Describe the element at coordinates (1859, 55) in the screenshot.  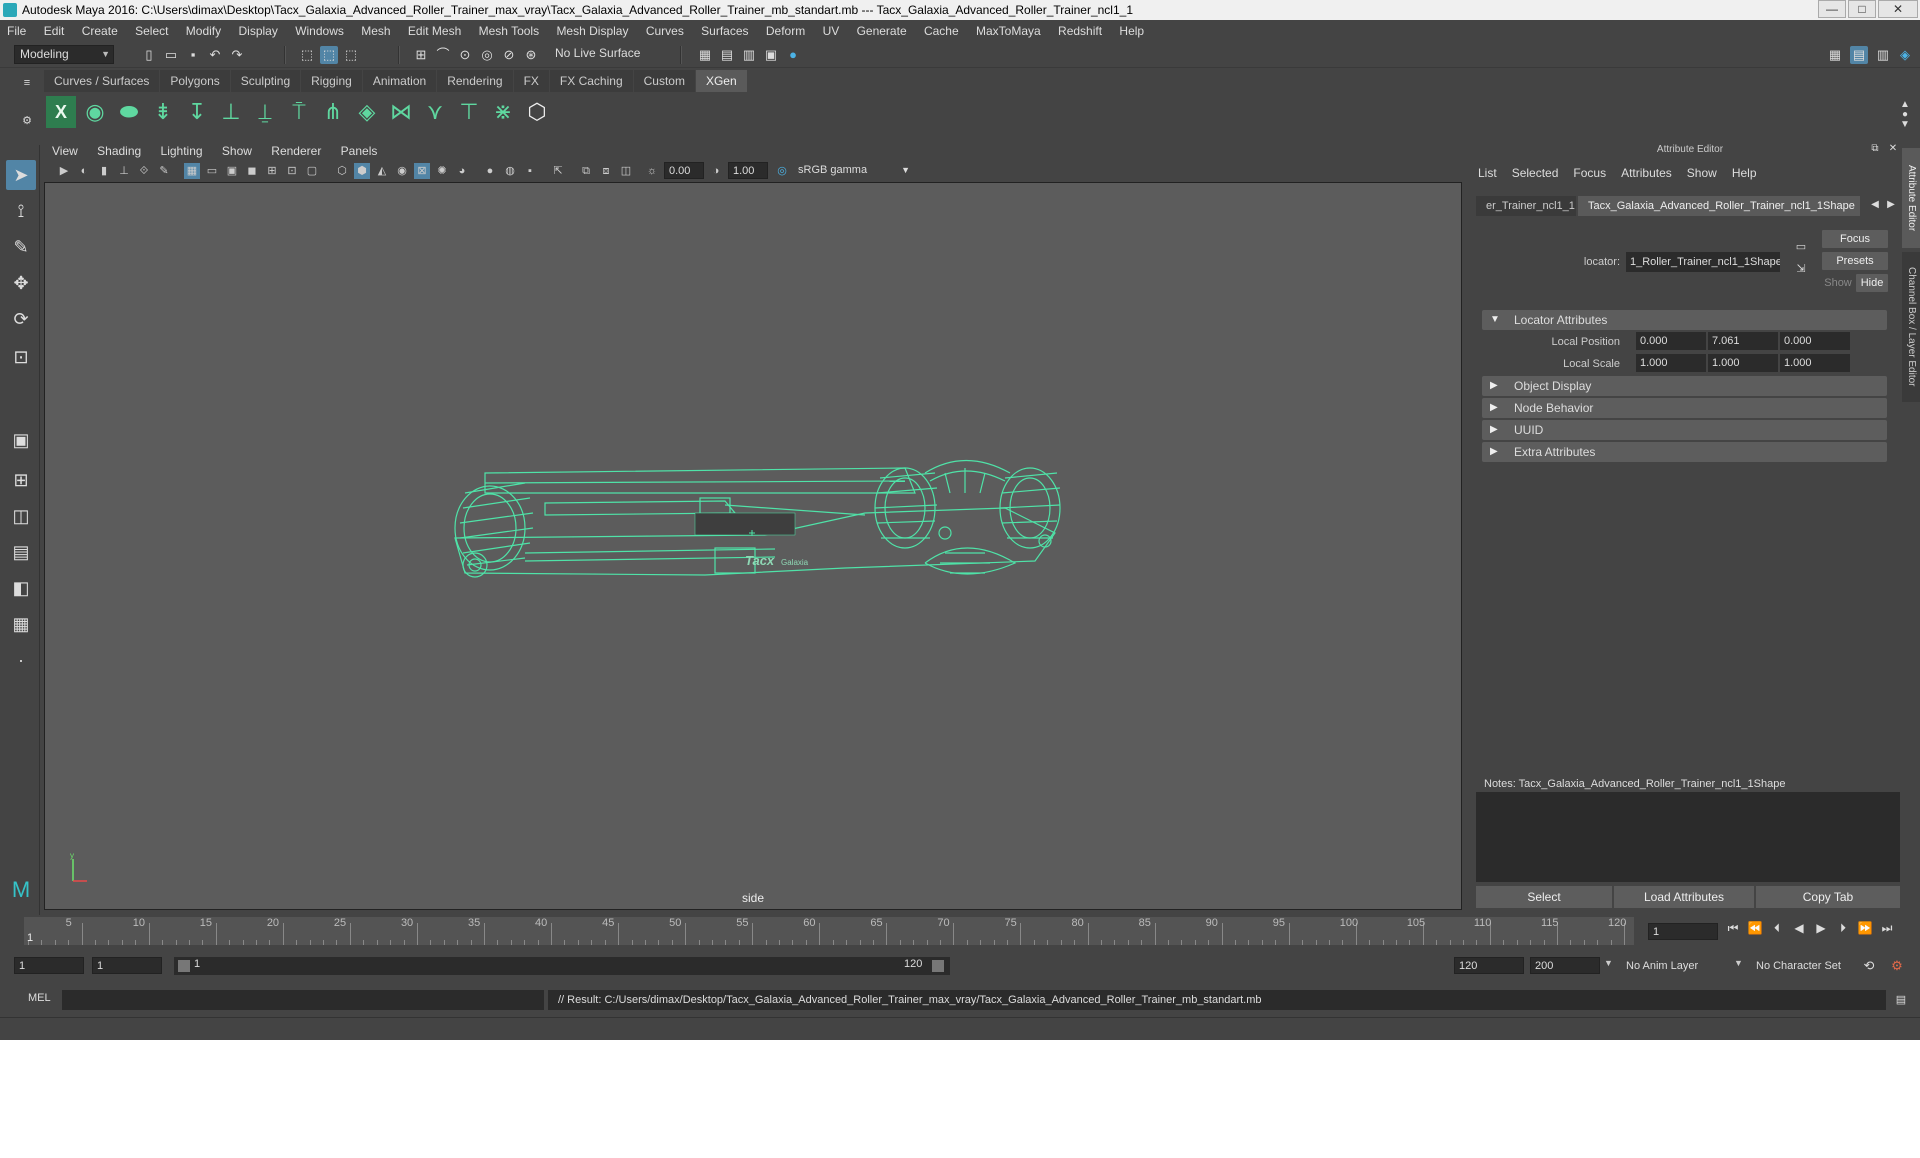
I see `workspace-toggle-icon: ▤` at that location.